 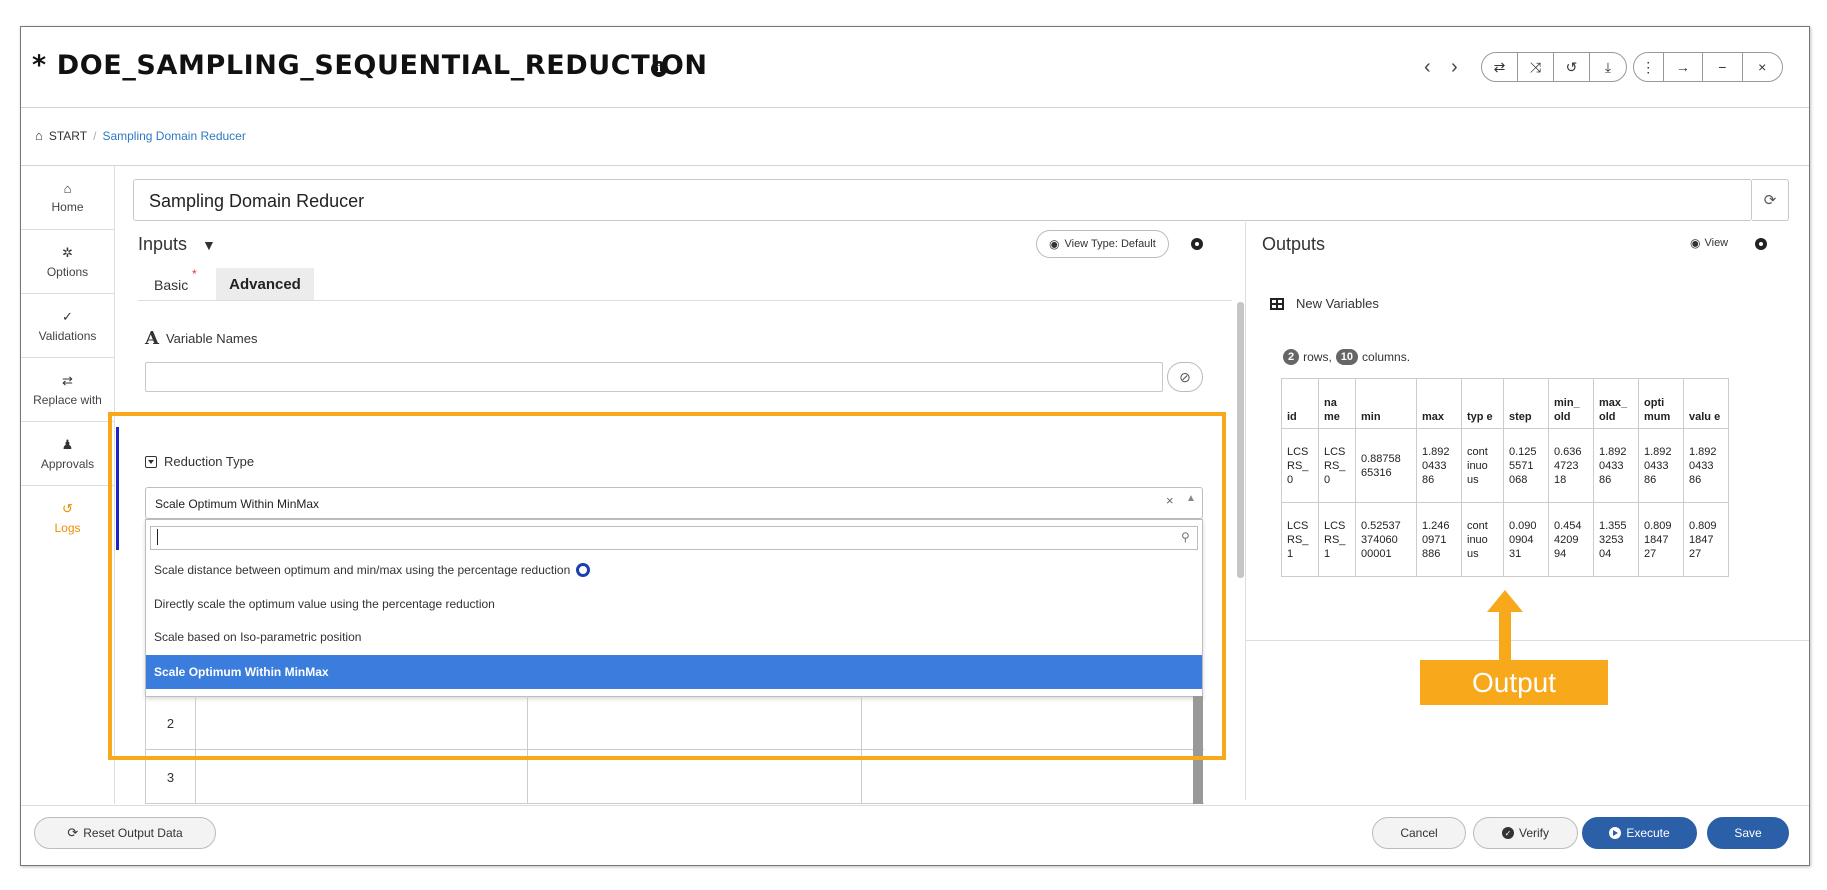 What do you see at coordinates (1291, 357) in the screenshot?
I see `rows-badge: 2` at bounding box center [1291, 357].